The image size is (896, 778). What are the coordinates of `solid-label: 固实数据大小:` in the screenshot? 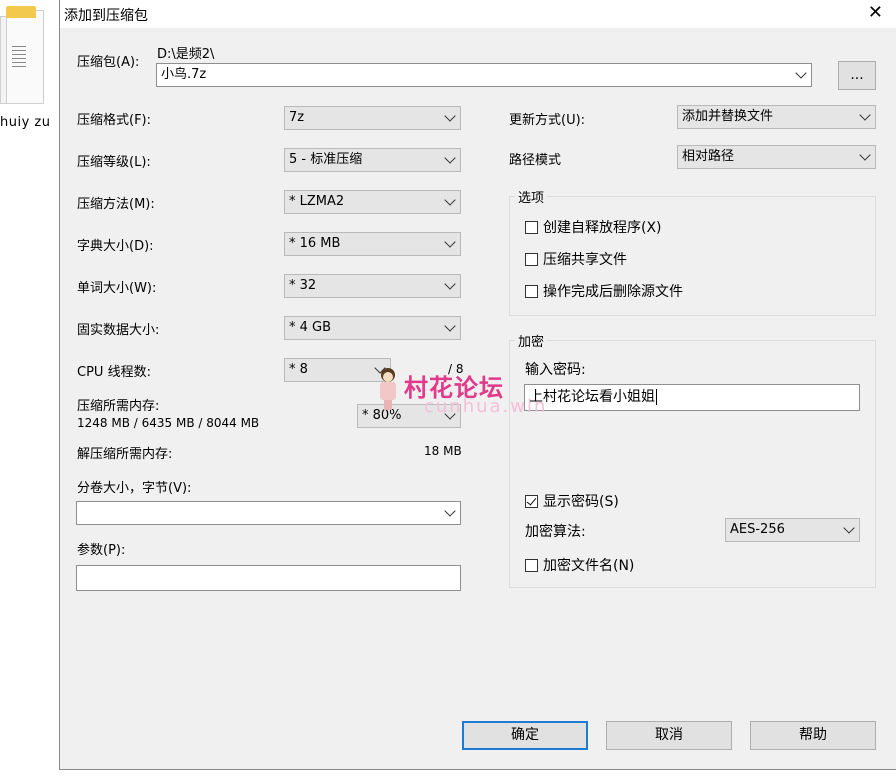 It's located at (118, 330).